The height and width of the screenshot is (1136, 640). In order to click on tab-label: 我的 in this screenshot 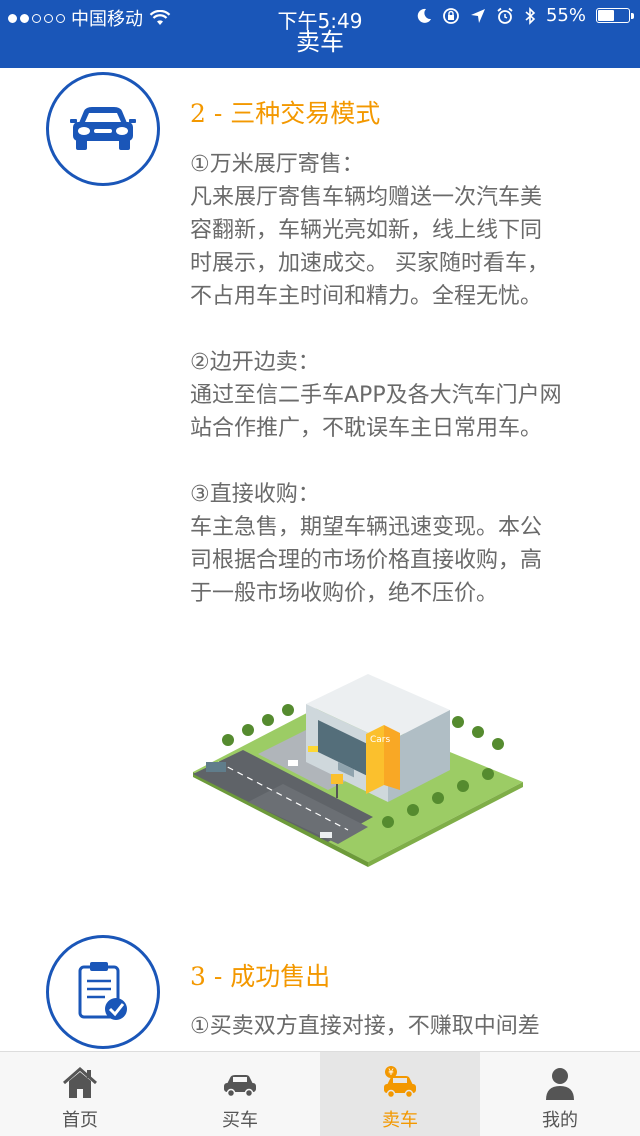, I will do `click(560, 1120)`.